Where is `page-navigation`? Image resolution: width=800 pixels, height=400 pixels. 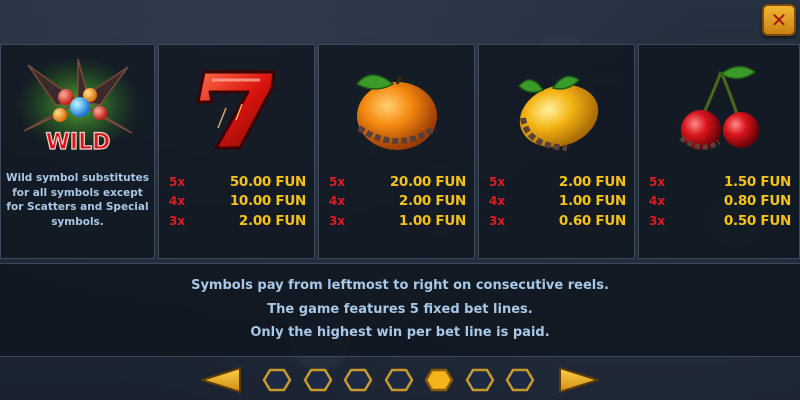 page-navigation is located at coordinates (400, 379).